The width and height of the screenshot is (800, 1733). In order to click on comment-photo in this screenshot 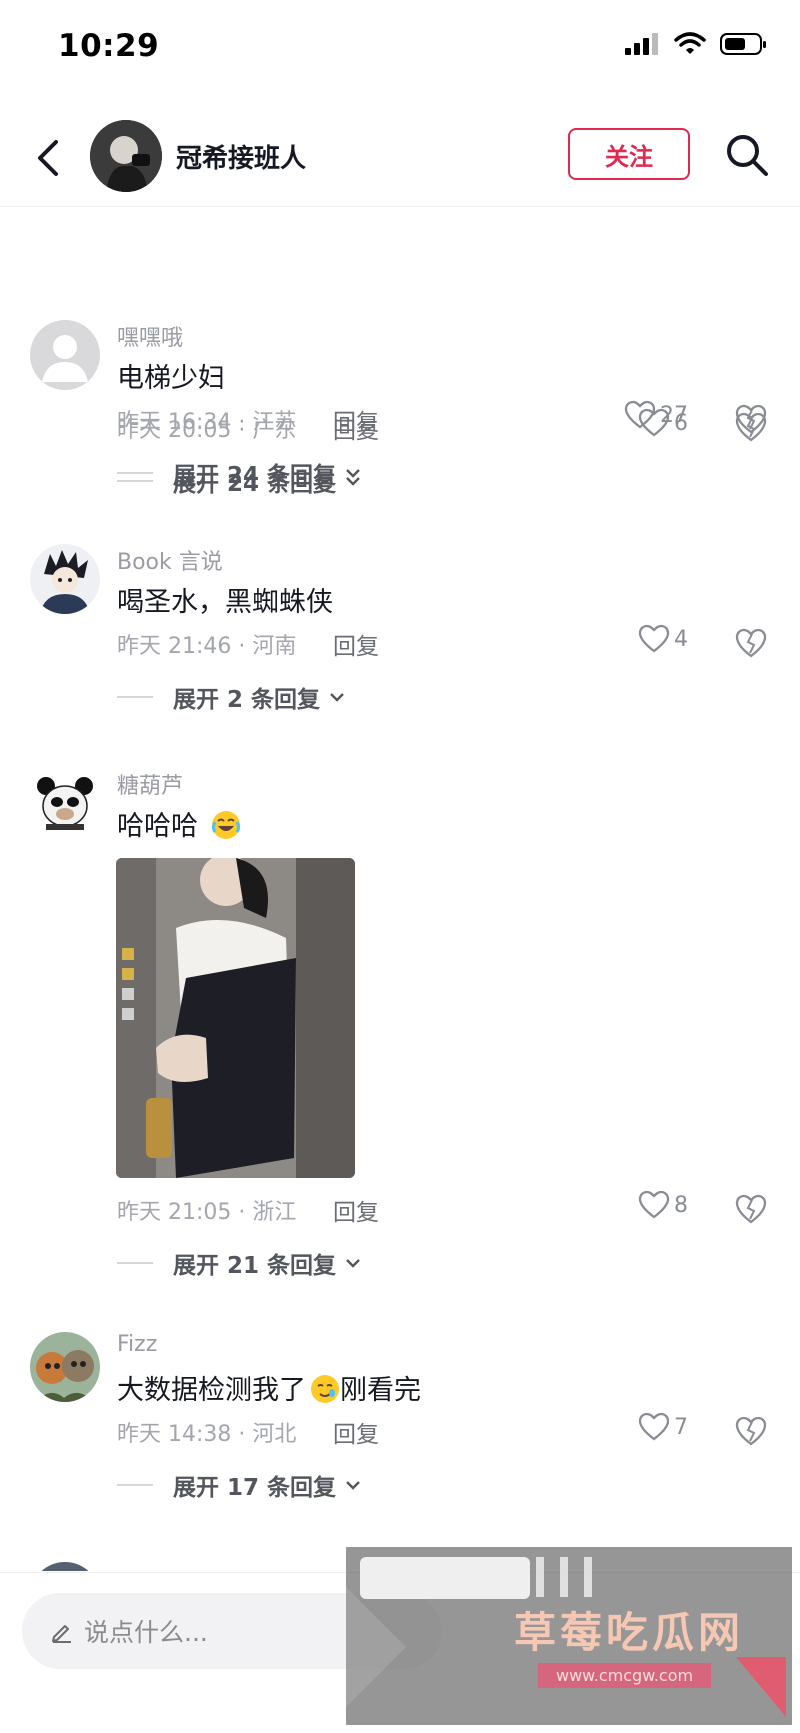, I will do `click(235, 1018)`.